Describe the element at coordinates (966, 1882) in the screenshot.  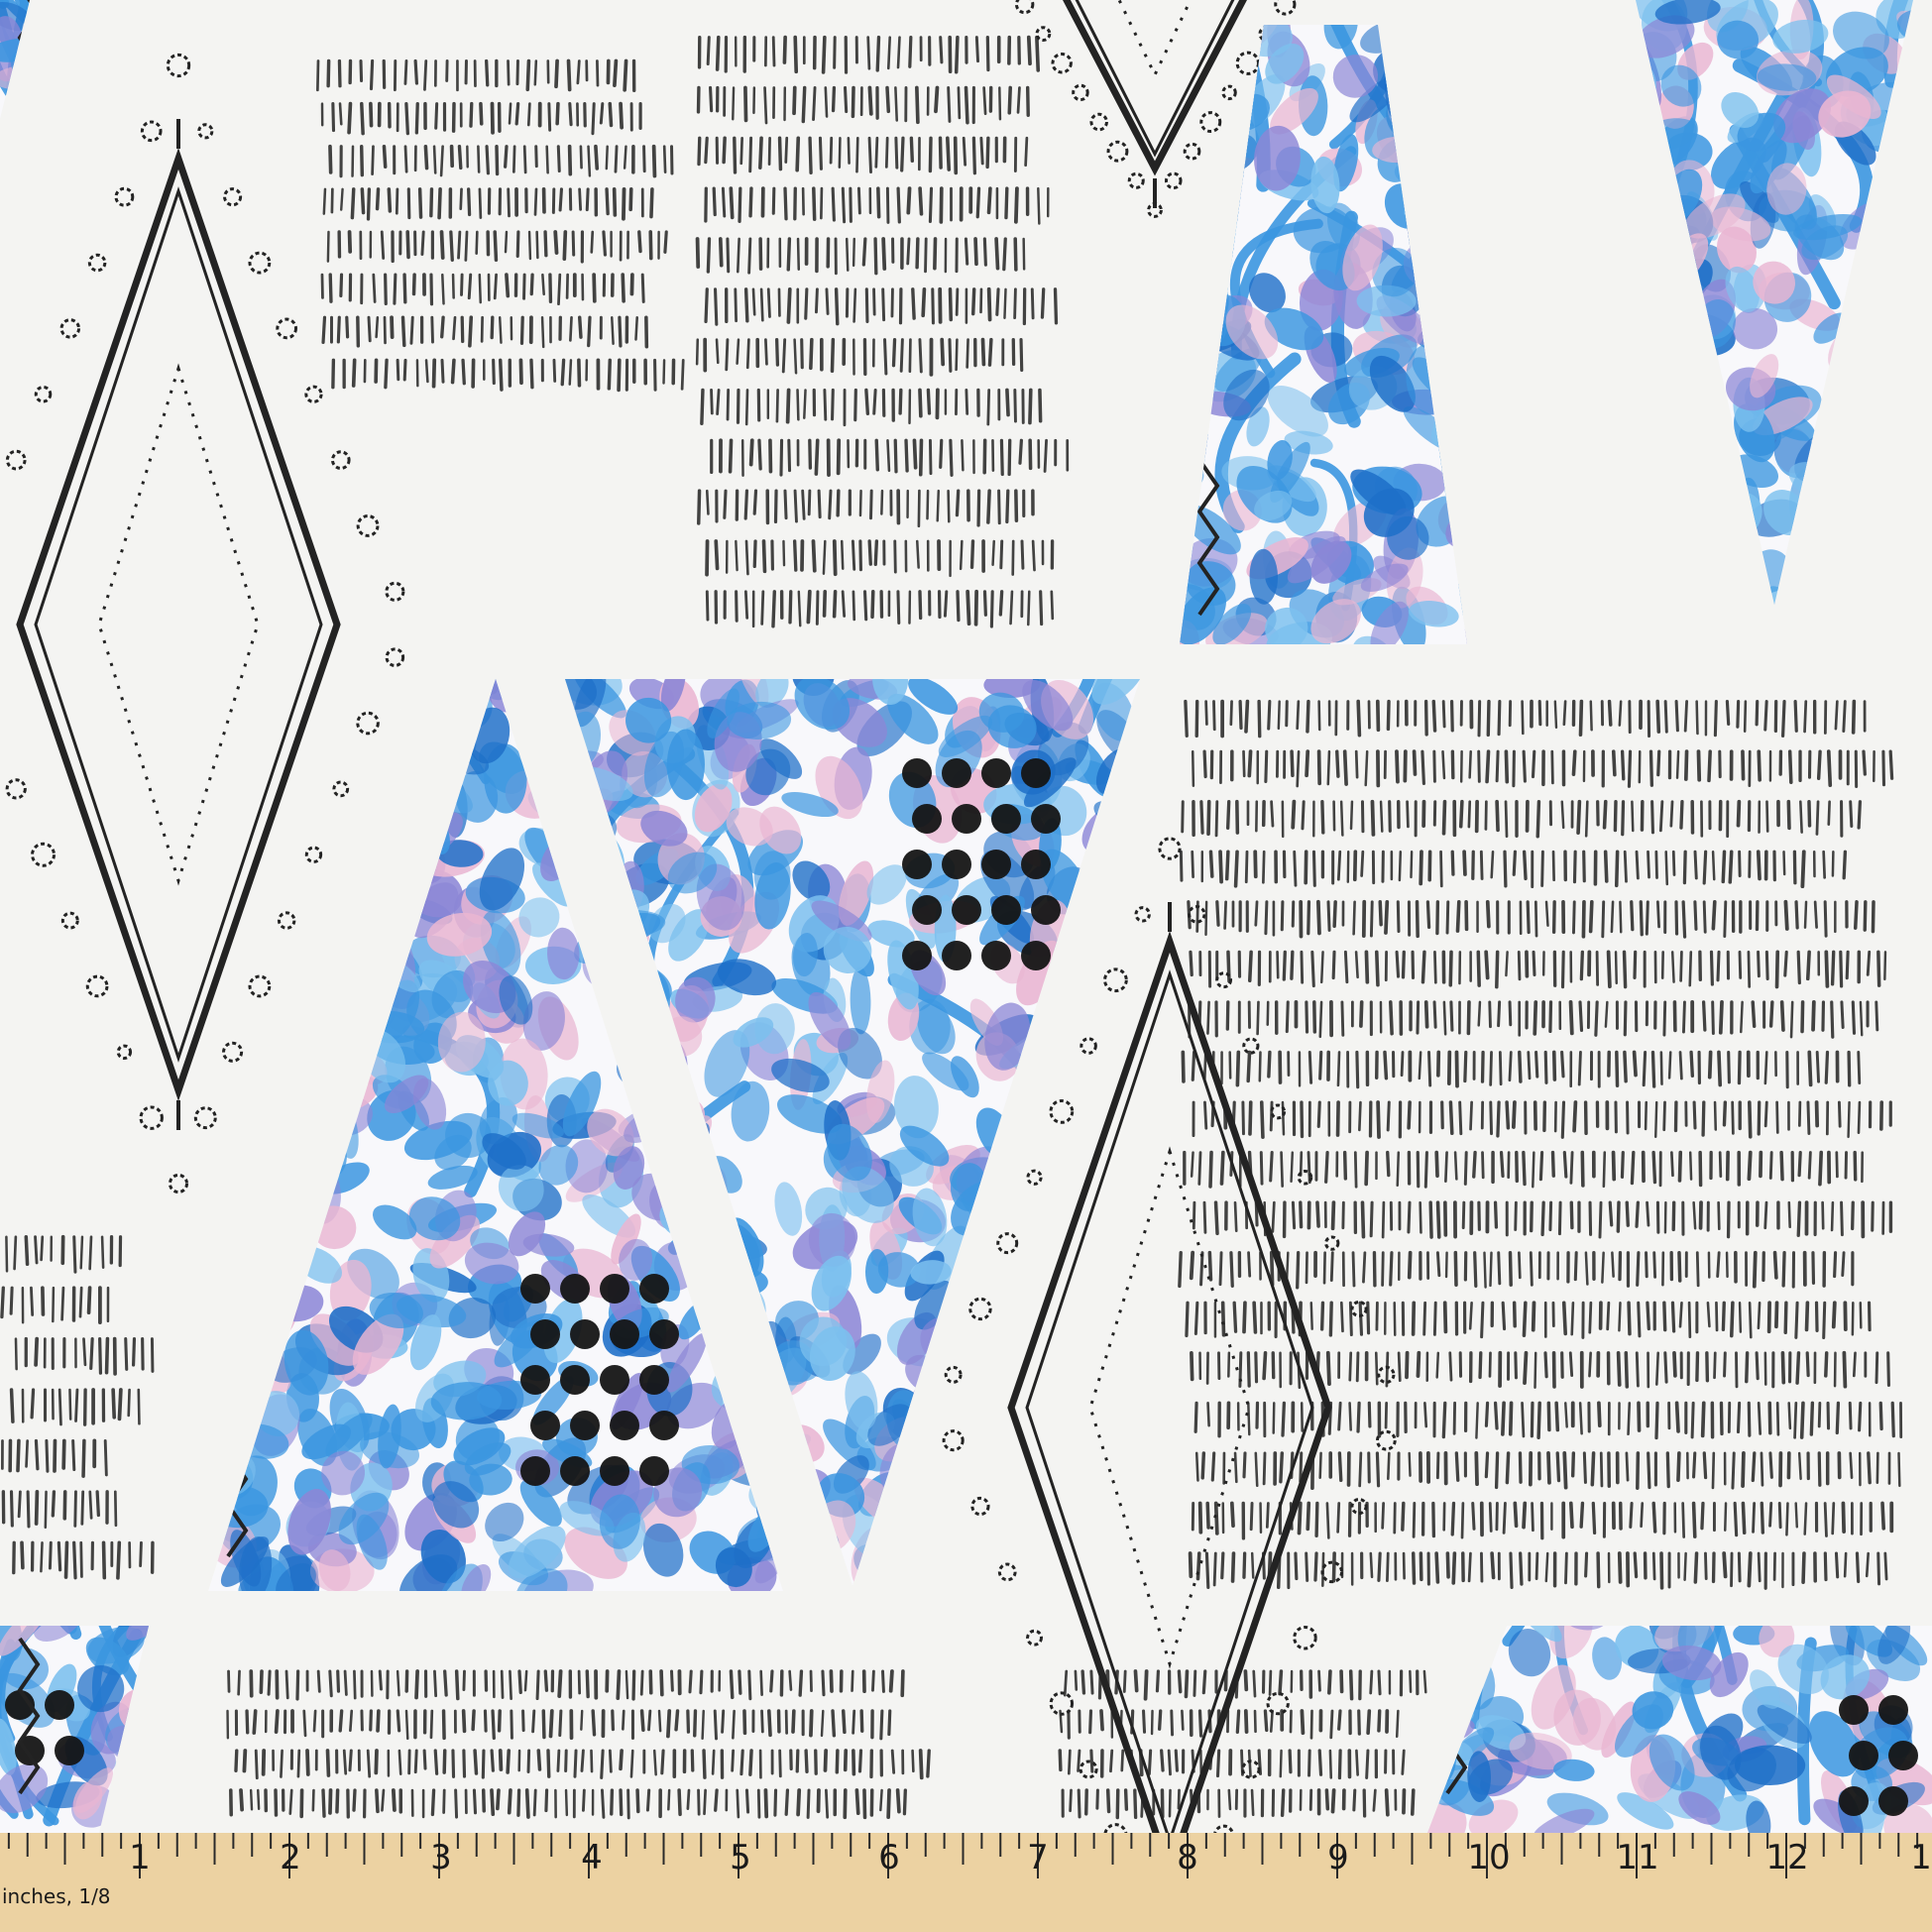
I see `measuring-ruler: inches, 1/8 1 2 3 4 5 6 7 8 9 10 11 12 1` at that location.